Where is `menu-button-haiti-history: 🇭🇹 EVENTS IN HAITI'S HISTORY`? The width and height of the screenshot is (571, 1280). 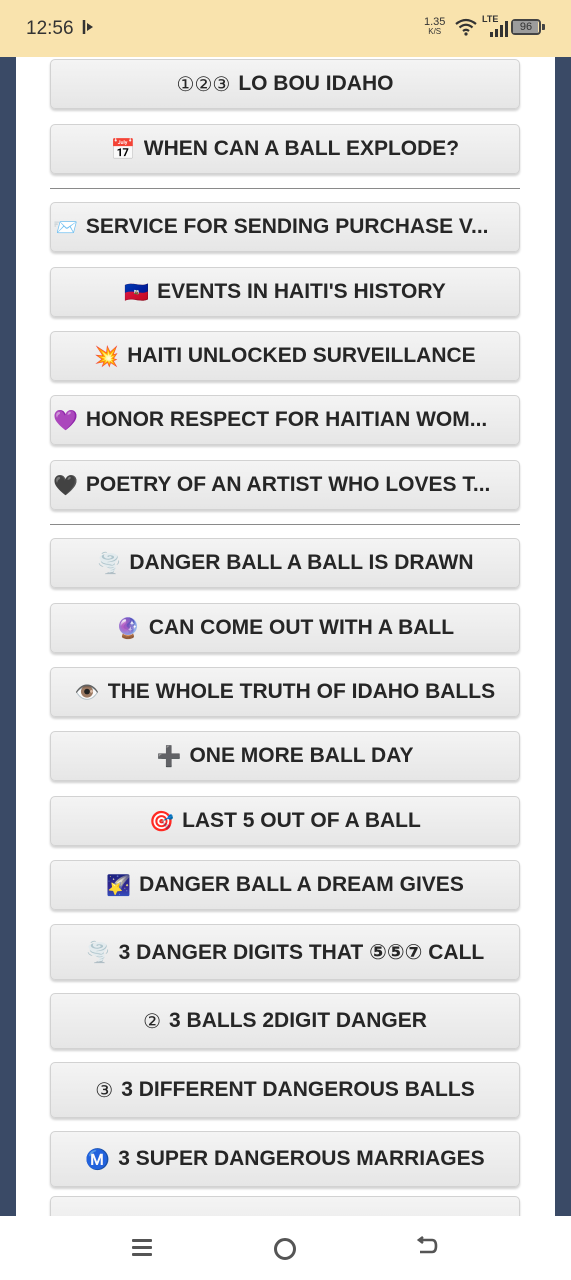
menu-button-haiti-history: 🇭🇹 EVENTS IN HAITI'S HISTORY is located at coordinates (285, 292).